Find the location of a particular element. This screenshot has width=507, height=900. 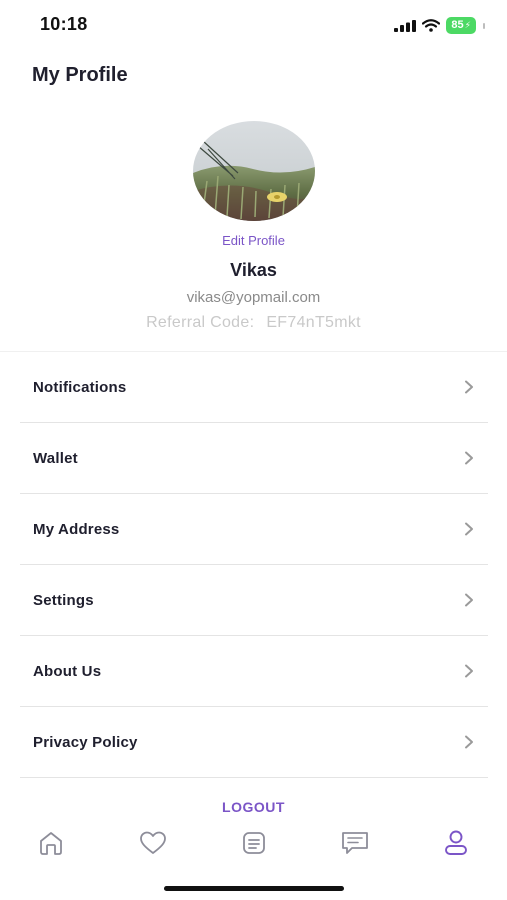

page-title: My Profile is located at coordinates (80, 75).